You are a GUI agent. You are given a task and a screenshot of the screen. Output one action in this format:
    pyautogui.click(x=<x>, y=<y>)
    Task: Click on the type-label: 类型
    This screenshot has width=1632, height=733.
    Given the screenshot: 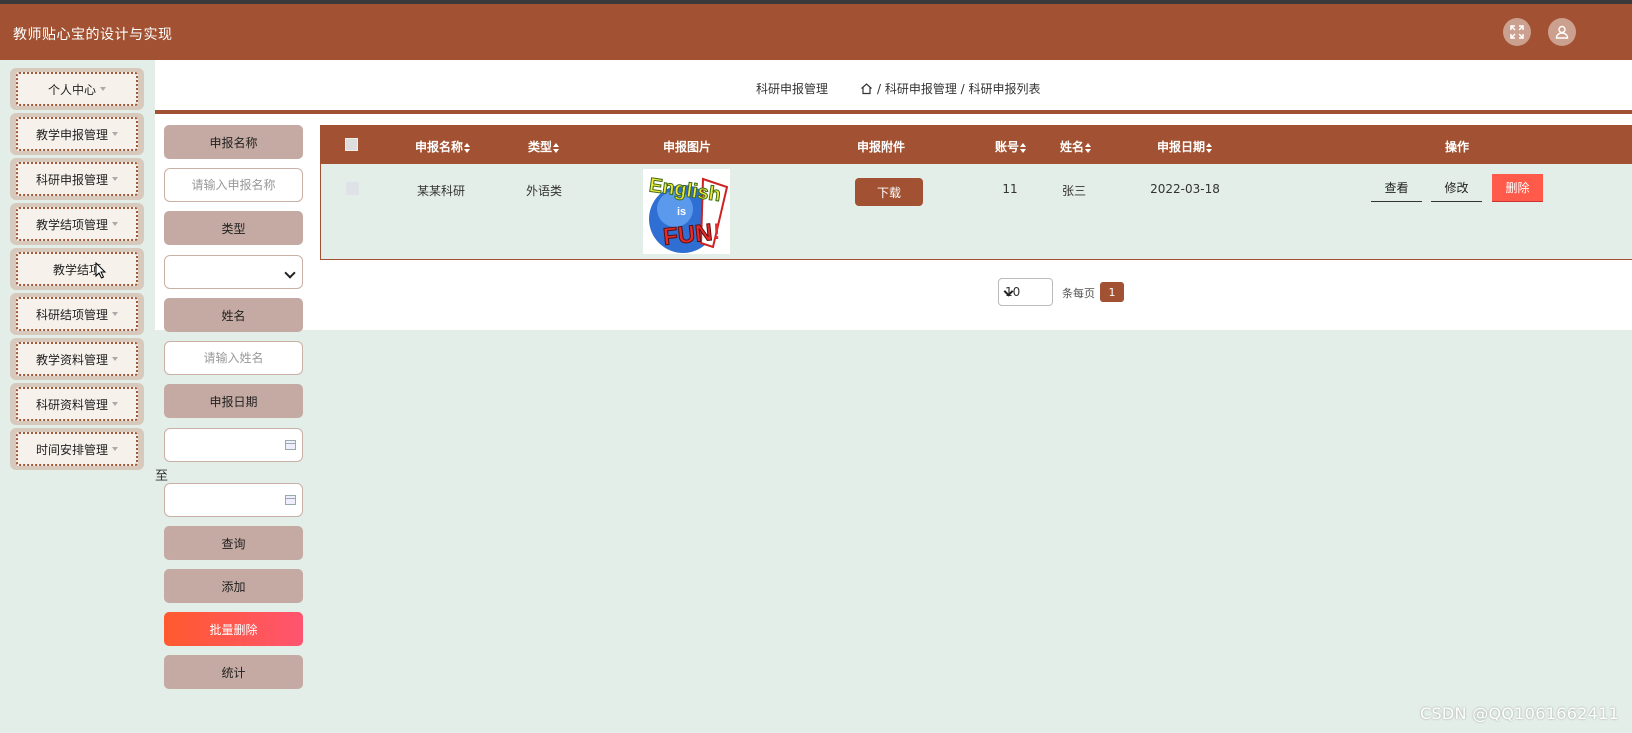 What is the action you would take?
    pyautogui.click(x=233, y=228)
    